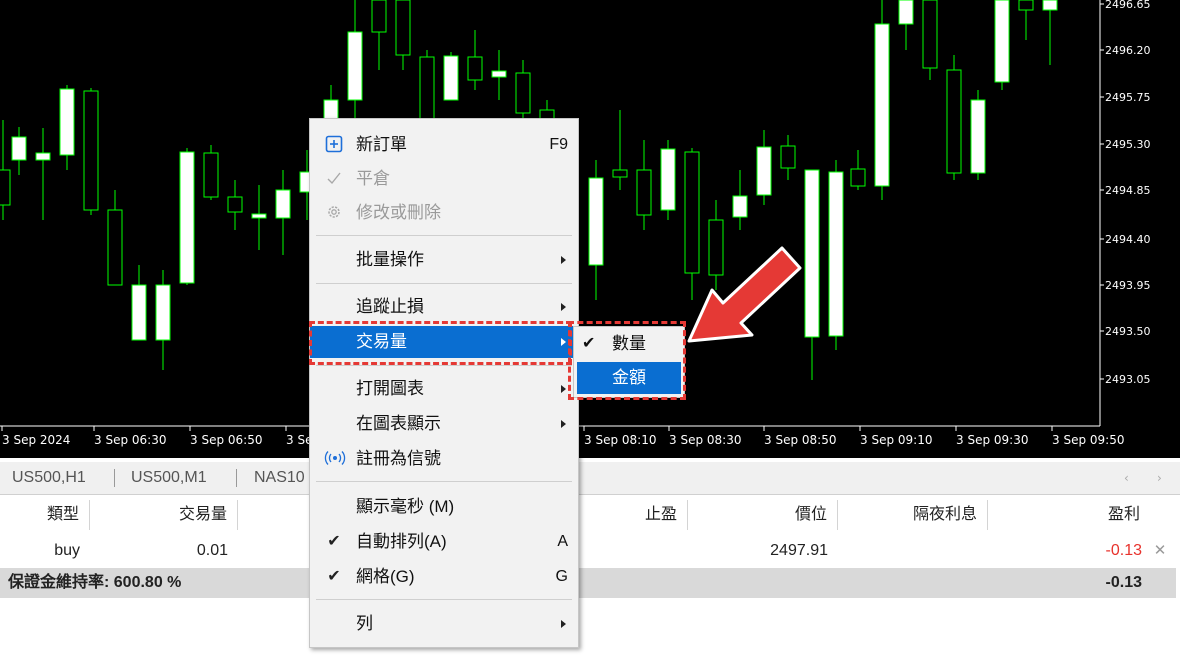 The height and width of the screenshot is (660, 1180). I want to click on tab-nas: NAS10, so click(279, 478).